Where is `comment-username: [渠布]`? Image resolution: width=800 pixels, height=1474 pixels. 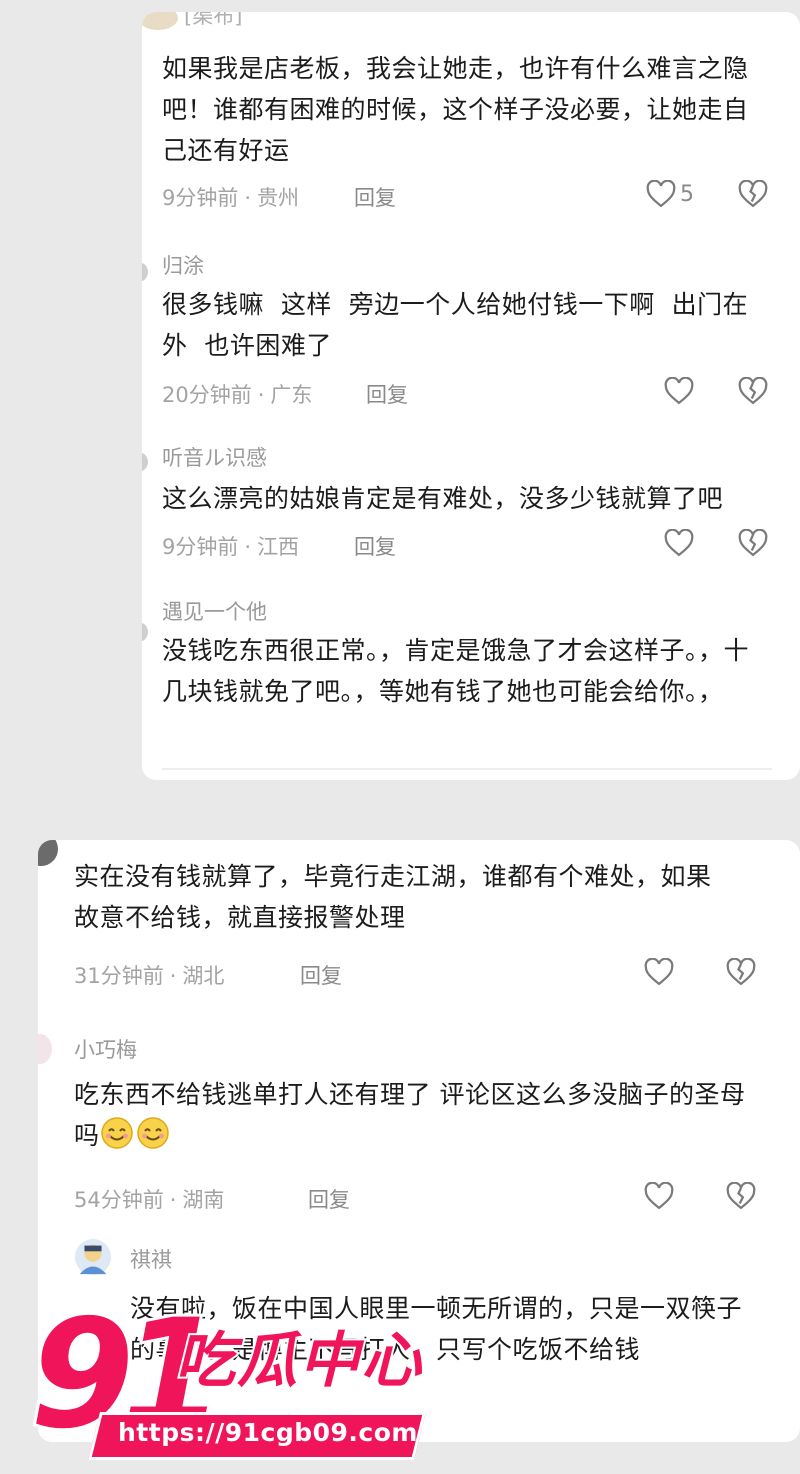 comment-username: [渠布] is located at coordinates (213, 21).